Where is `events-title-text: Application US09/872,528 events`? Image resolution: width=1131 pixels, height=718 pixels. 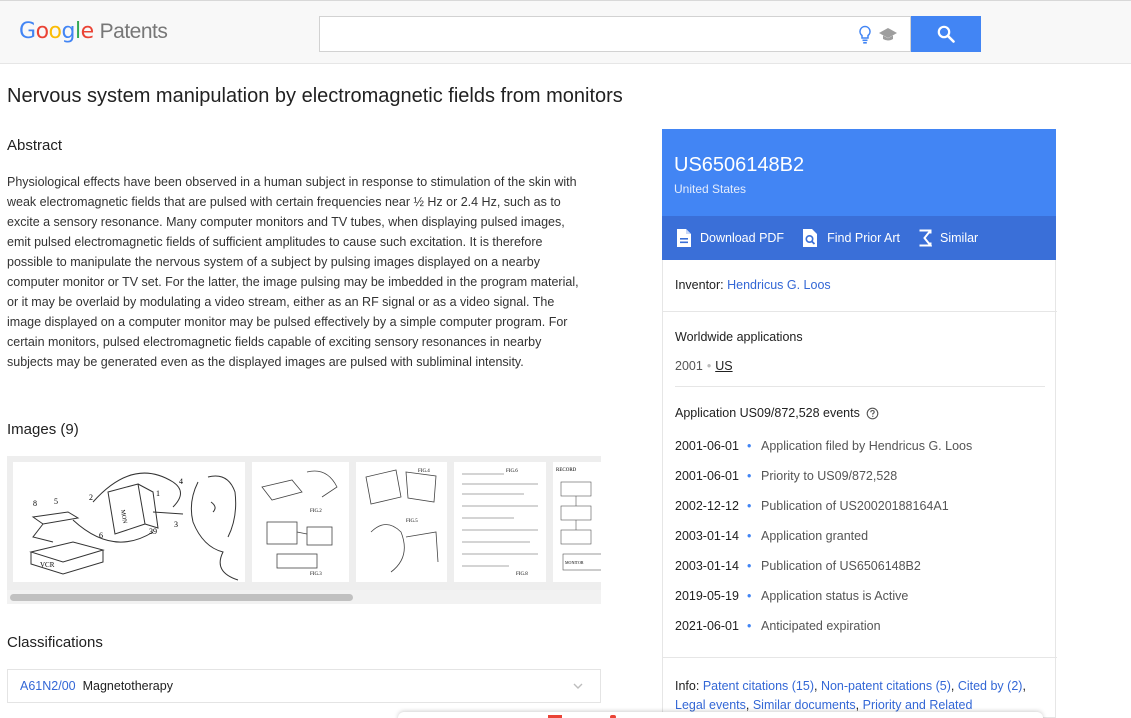
events-title-text: Application US09/872,528 events is located at coordinates (767, 413).